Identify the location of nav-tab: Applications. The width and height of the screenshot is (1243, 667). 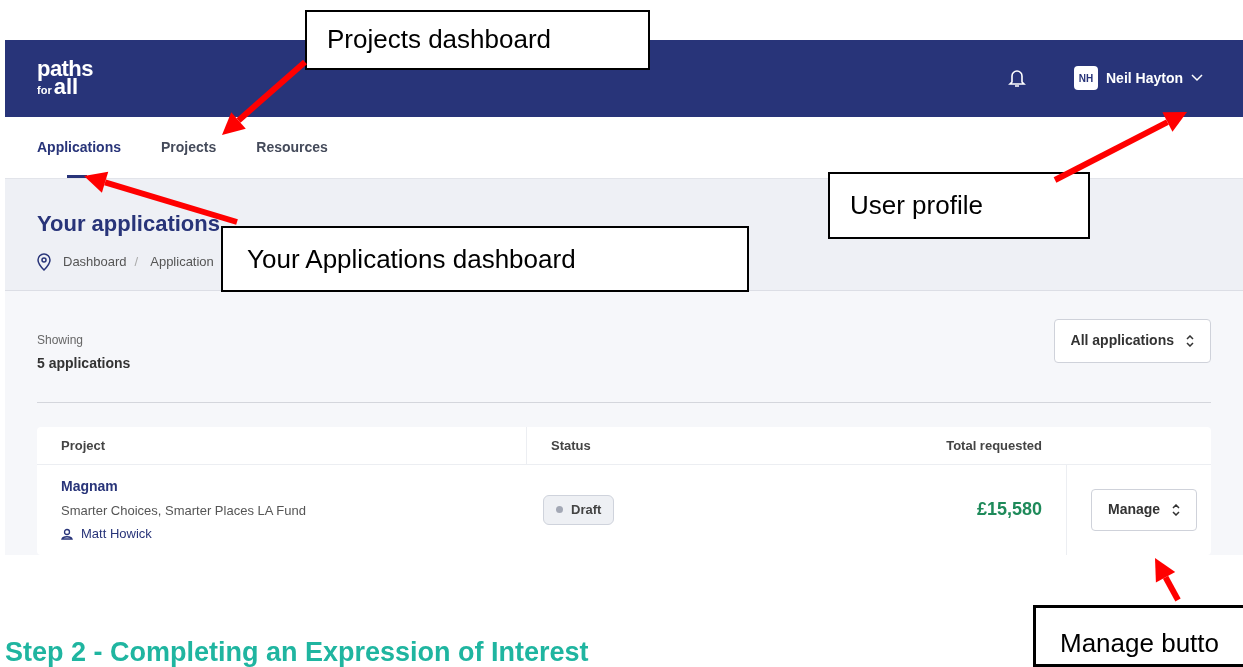
(79, 147).